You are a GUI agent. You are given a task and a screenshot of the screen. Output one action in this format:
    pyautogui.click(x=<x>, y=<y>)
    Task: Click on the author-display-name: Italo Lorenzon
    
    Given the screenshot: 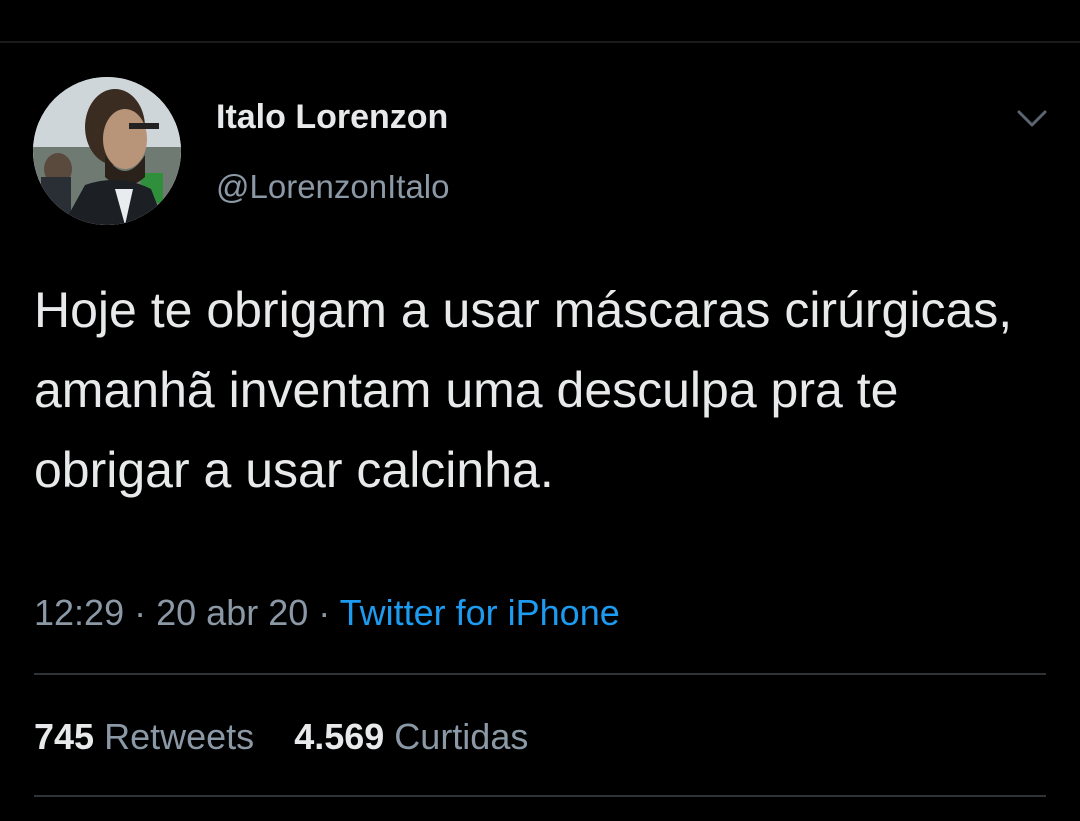 What is the action you would take?
    pyautogui.click(x=332, y=117)
    